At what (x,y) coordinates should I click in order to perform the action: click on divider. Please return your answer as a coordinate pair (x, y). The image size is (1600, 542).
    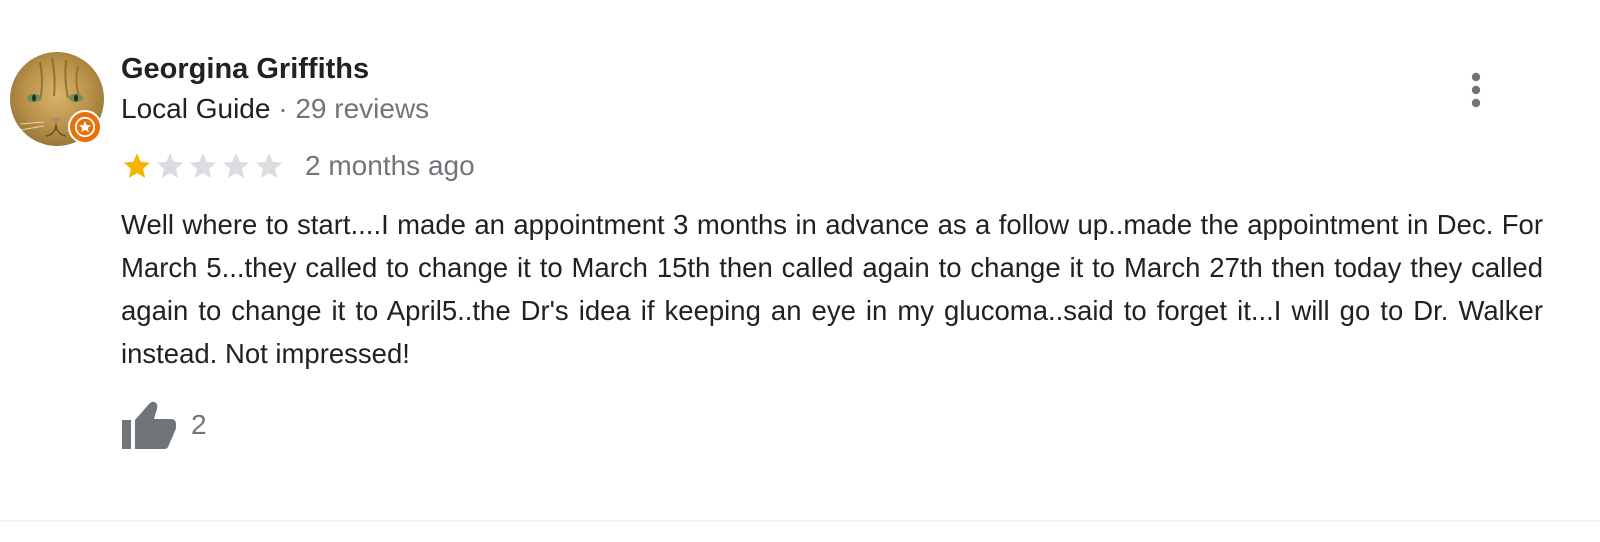
    Looking at the image, I should click on (800, 521).